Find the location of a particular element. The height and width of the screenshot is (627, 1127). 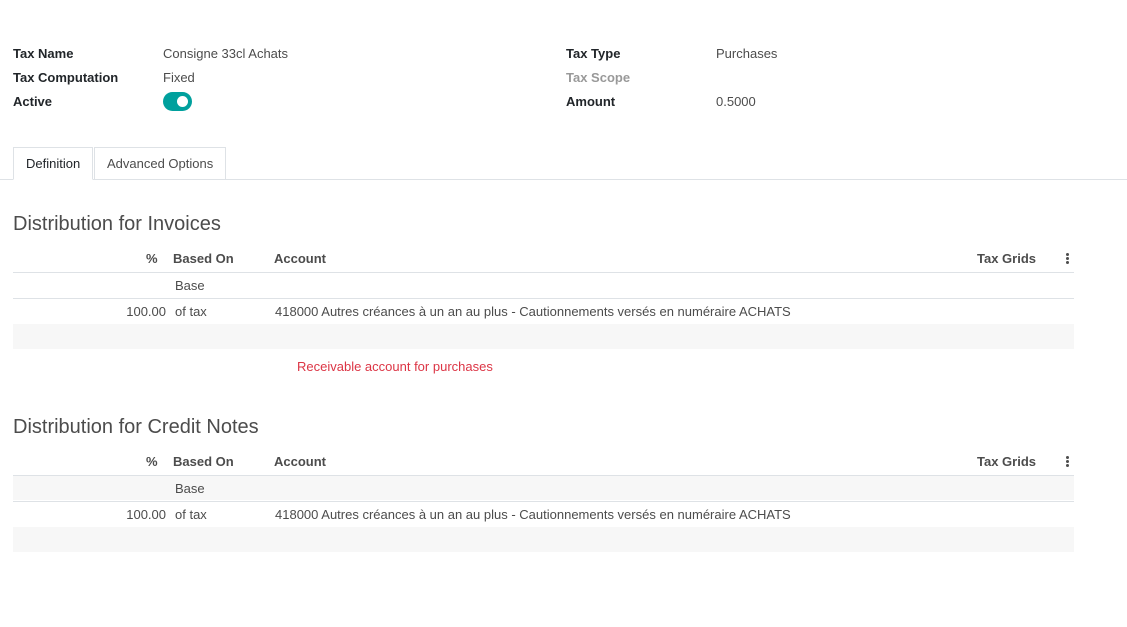

invoices-col-based-on: Based On is located at coordinates (203, 258).